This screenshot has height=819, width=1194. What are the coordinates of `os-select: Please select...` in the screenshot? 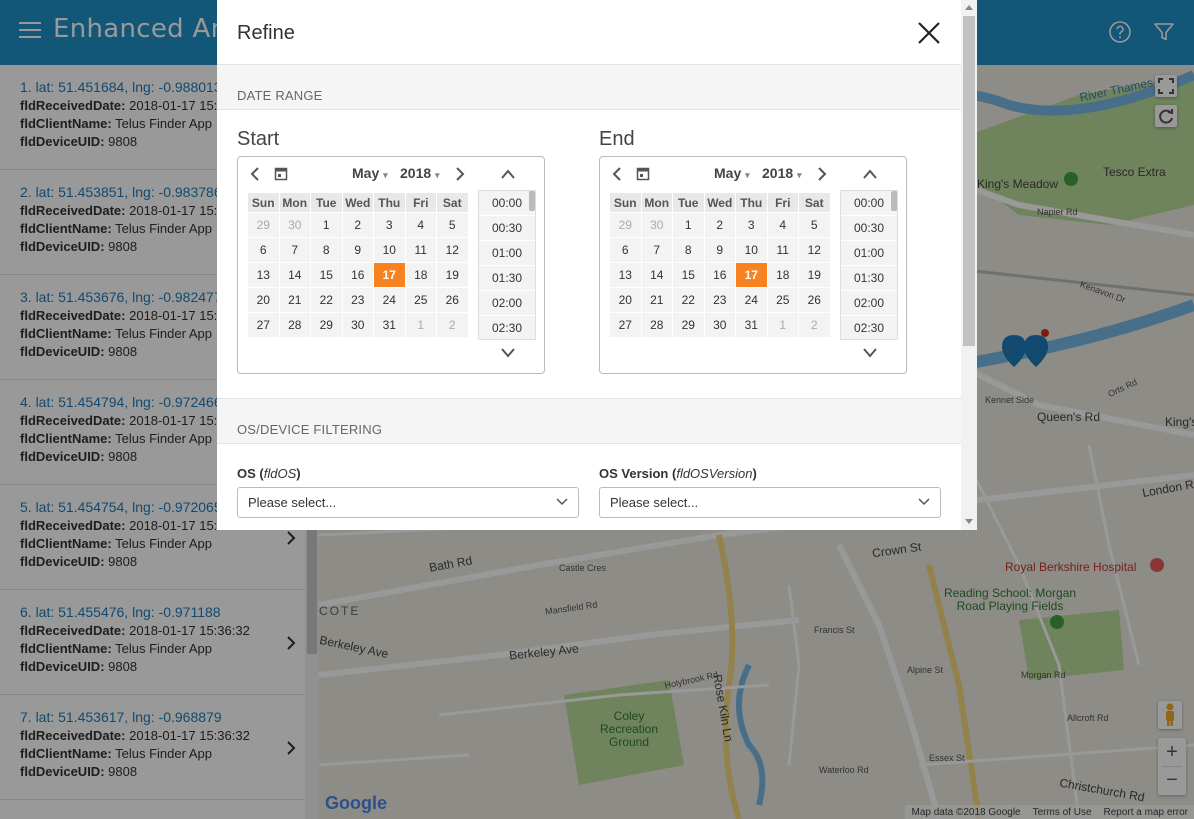 It's located at (408, 502).